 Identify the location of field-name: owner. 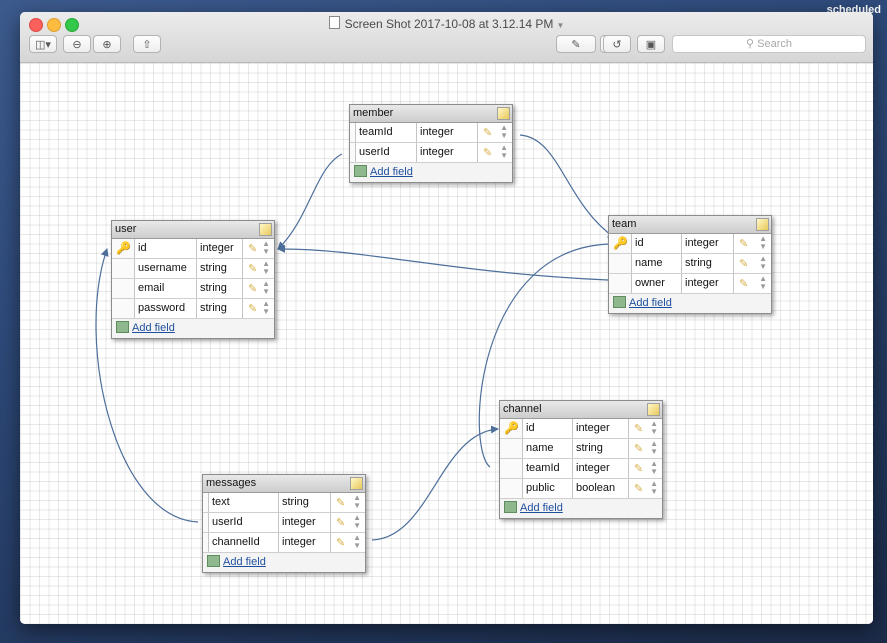
(657, 283).